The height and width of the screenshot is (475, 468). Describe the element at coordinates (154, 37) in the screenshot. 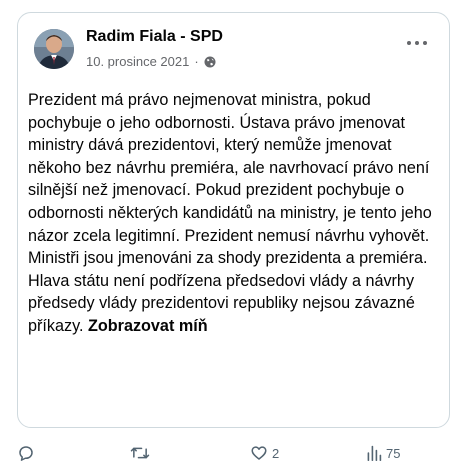

I see `author-name: Radim Fiala - SPD` at that location.